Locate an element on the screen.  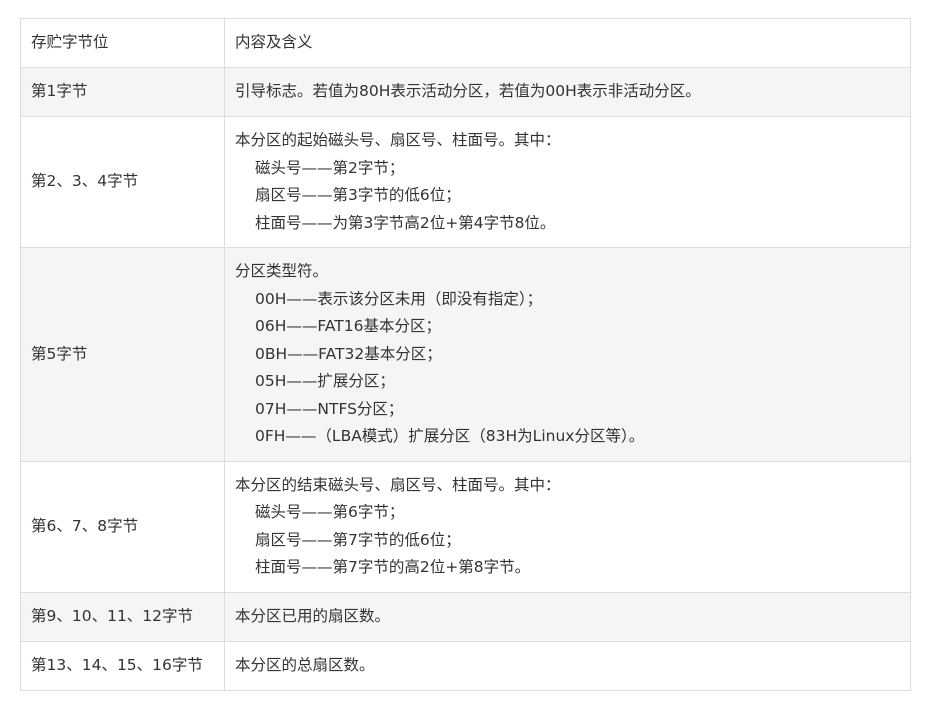
content-line: 0FH——（LBA模式）扩展分区（83H为Linux分区等）。 is located at coordinates (450, 436).